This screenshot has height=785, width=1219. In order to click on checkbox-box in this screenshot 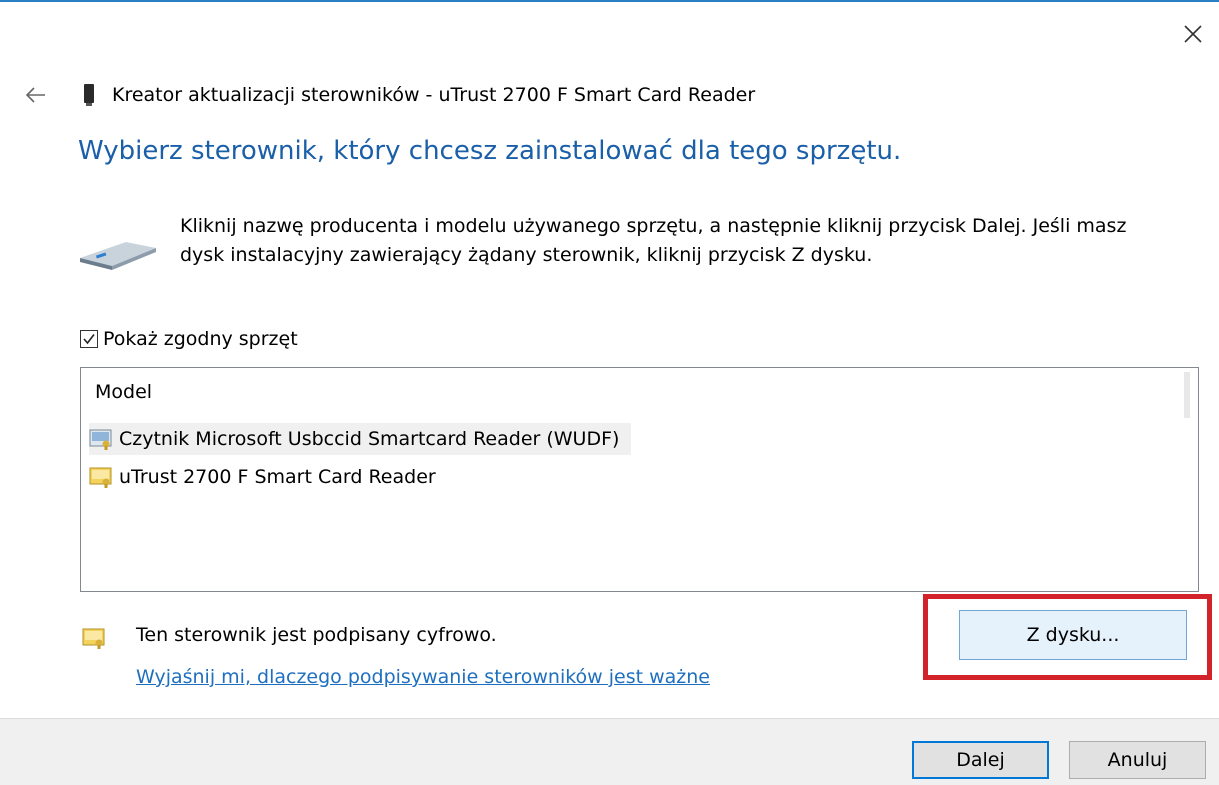, I will do `click(89, 339)`.